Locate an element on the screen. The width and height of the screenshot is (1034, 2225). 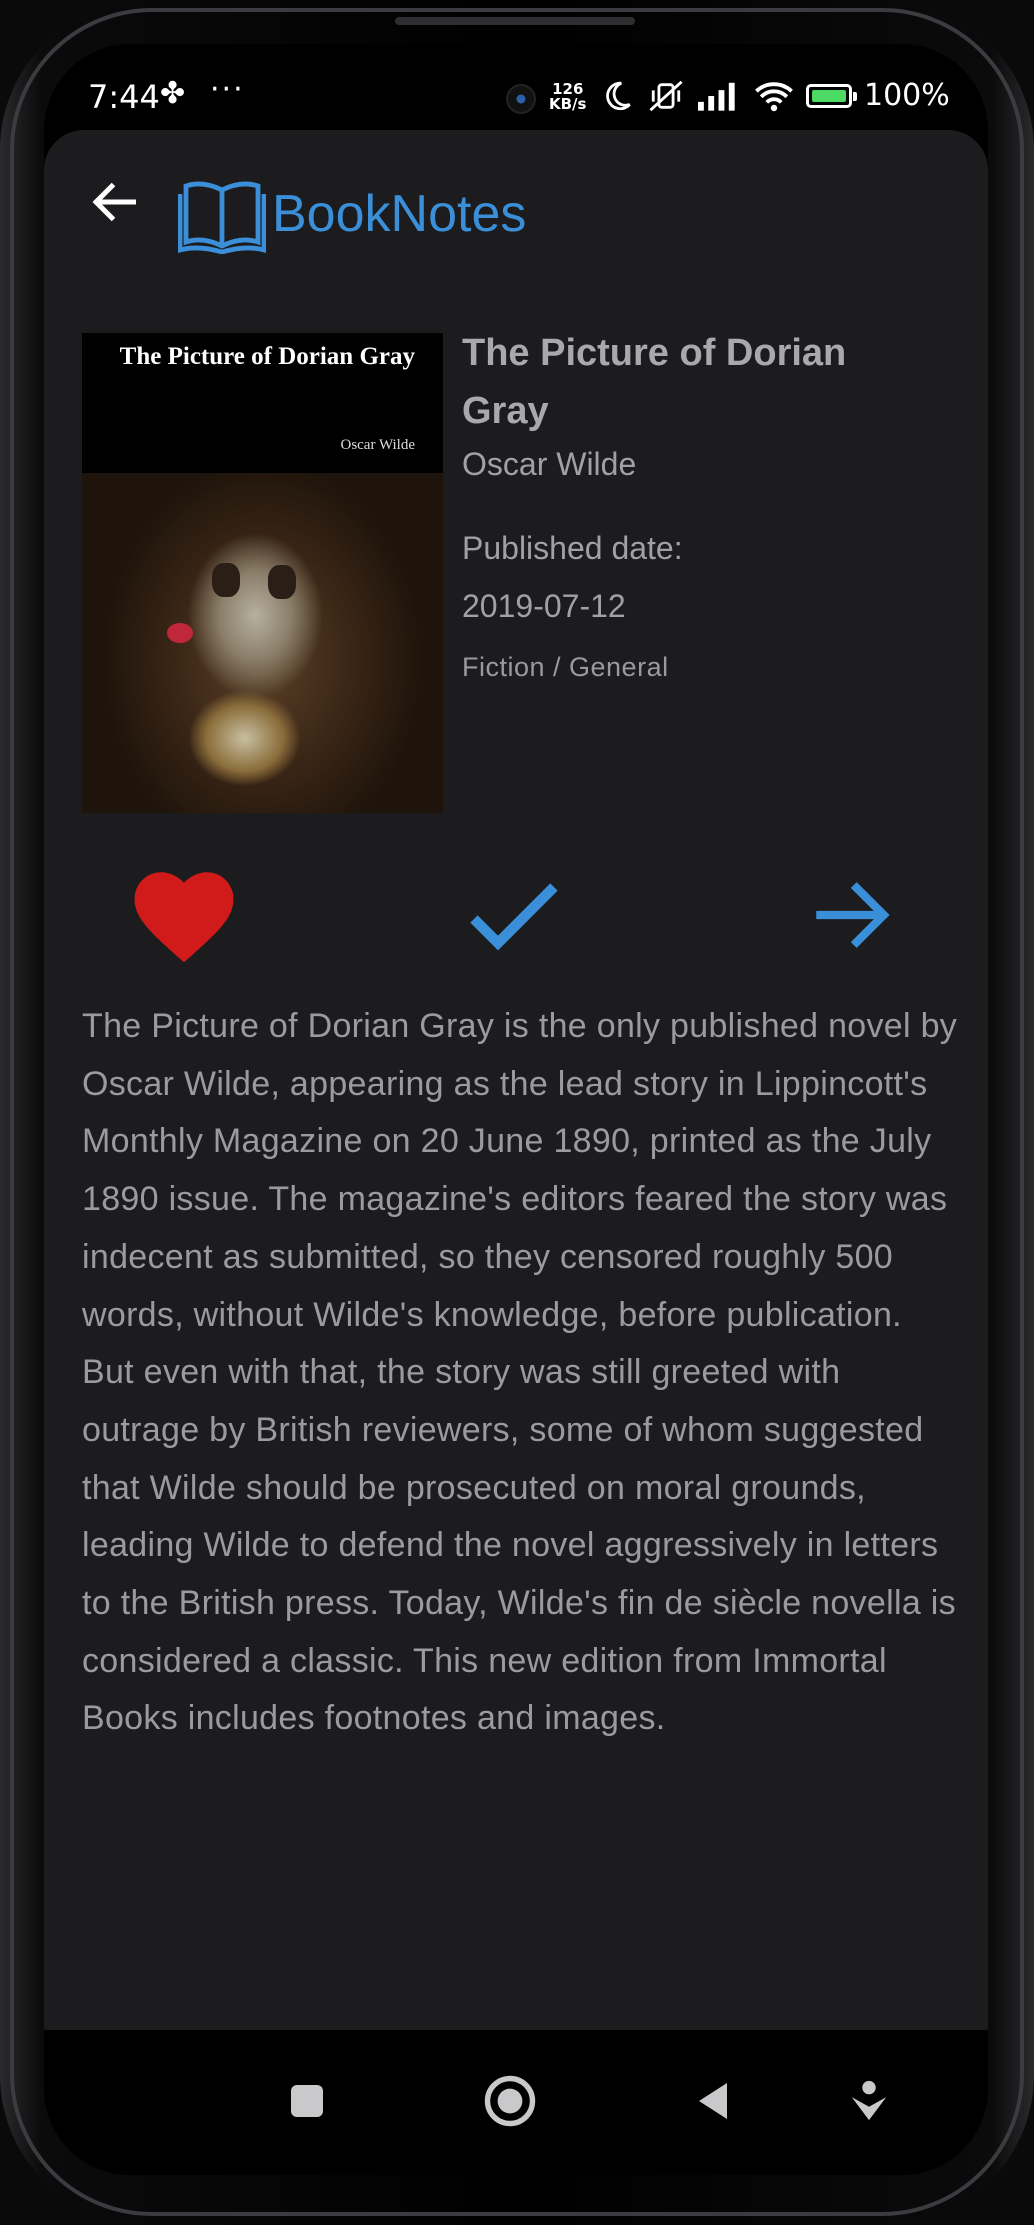
battery-percent: 100% is located at coordinates (907, 95).